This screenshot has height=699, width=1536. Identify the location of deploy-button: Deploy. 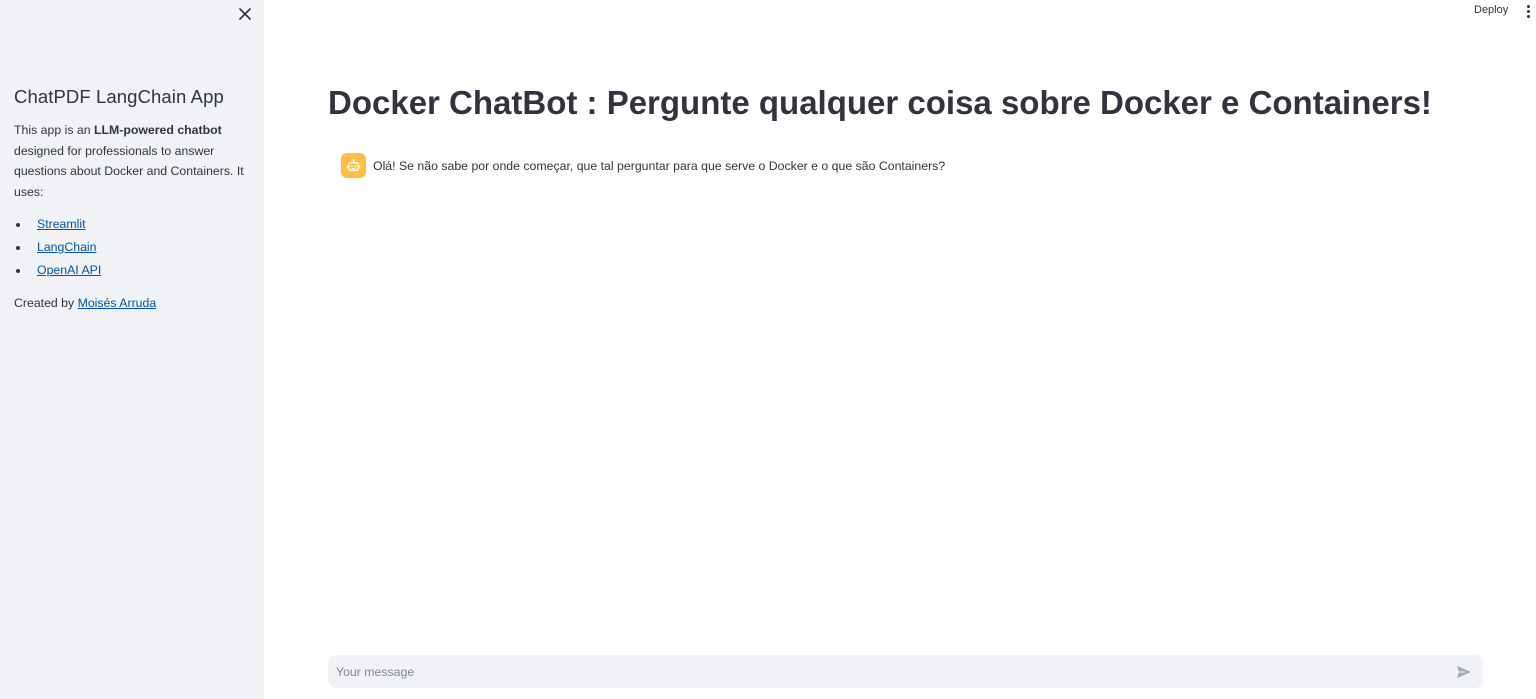
(1491, 10).